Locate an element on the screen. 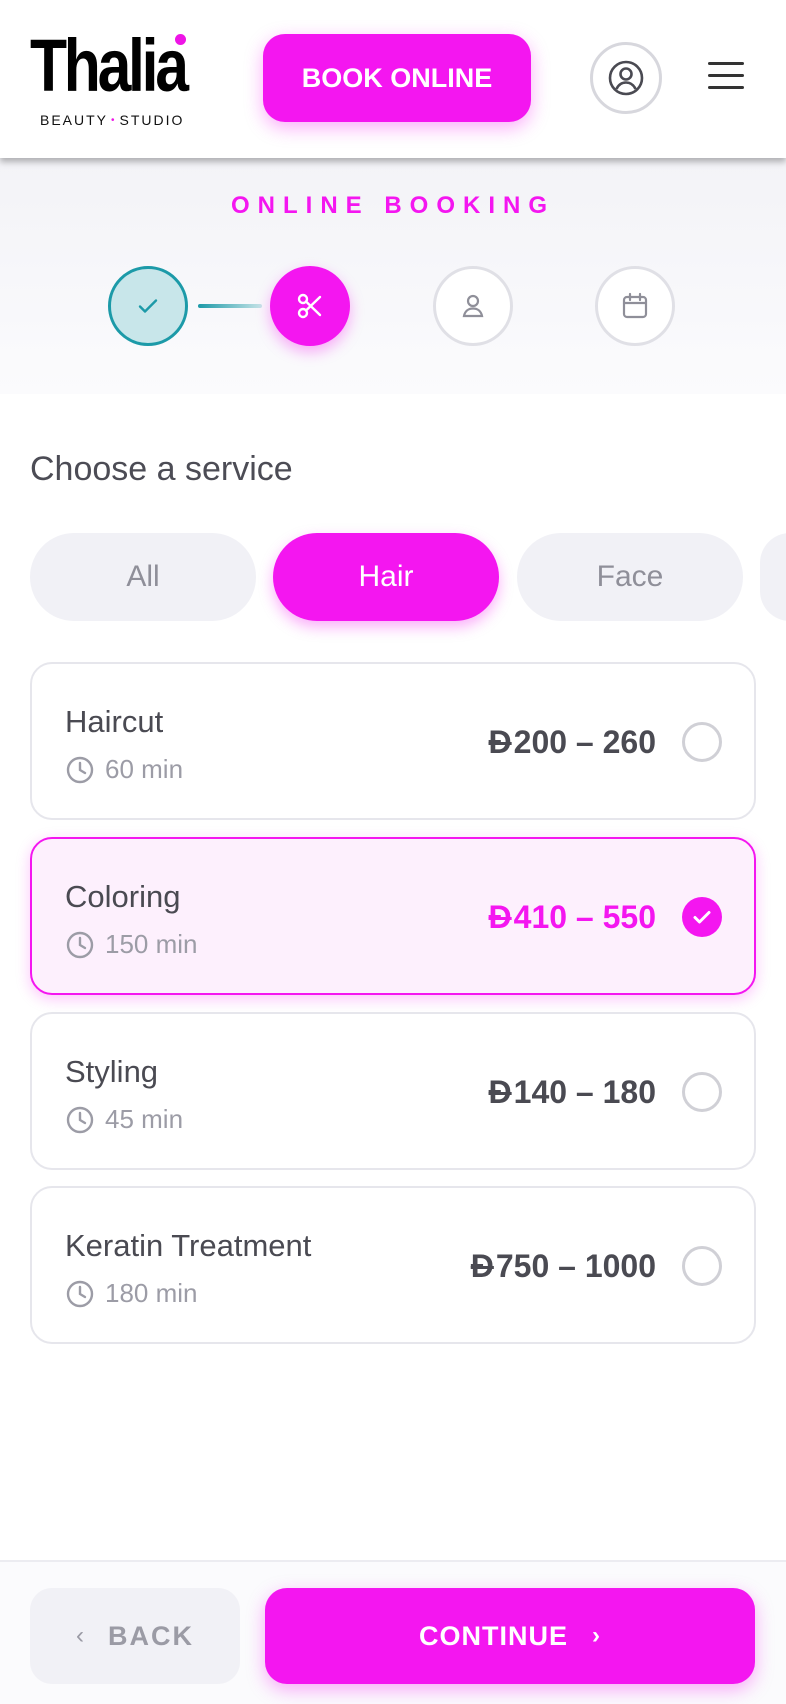  service-price: Đ140 – 180 is located at coordinates (572, 1092).